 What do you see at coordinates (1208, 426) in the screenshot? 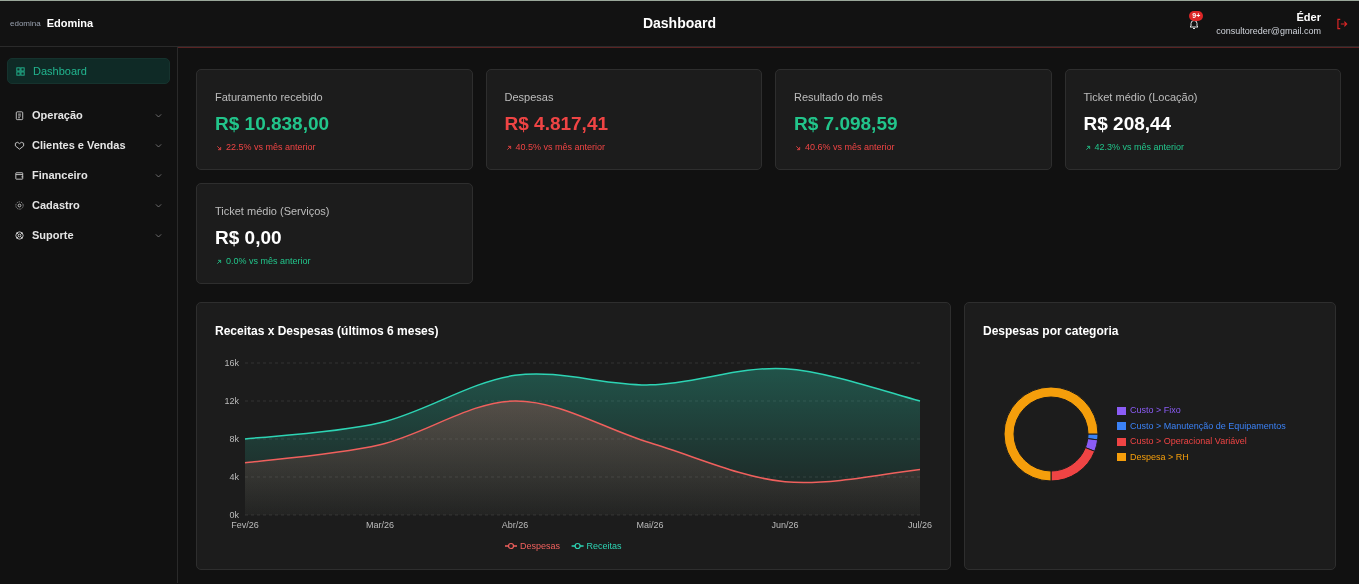
I see `legend-label: Custo > Manutenção de Equipamentos` at bounding box center [1208, 426].